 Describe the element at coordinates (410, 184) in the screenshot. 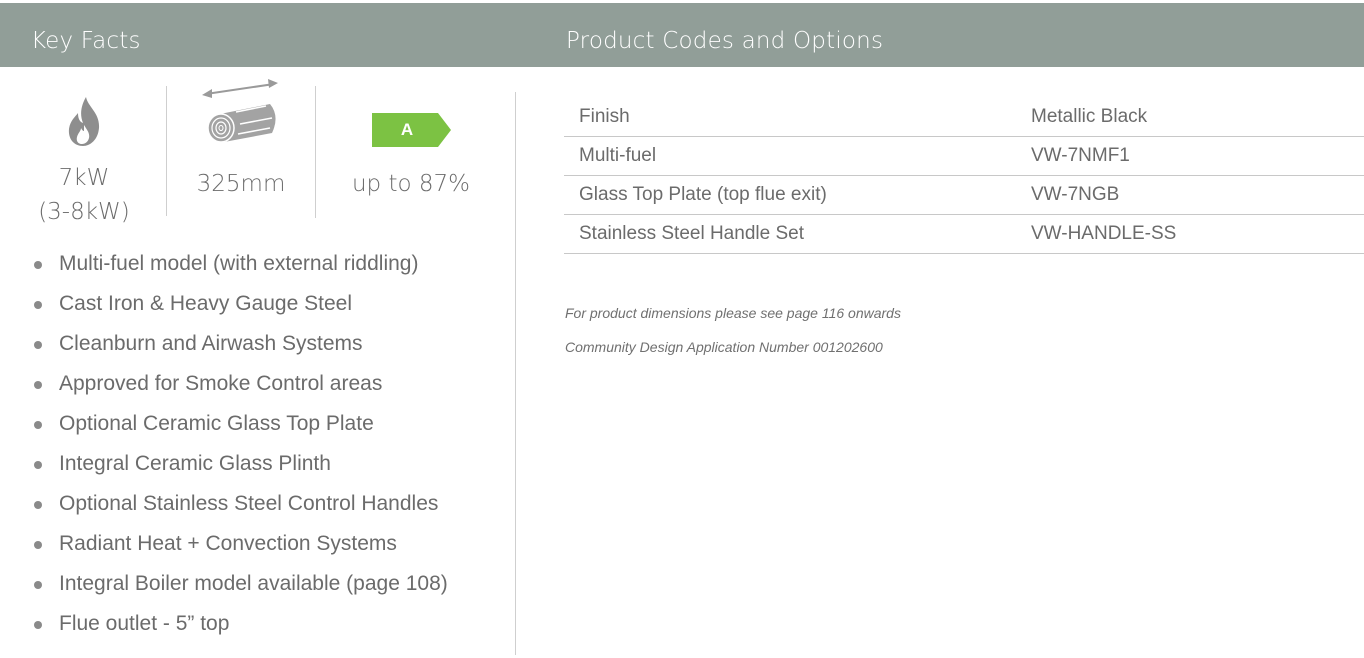

I see `efficiency-value: up to 87%` at that location.